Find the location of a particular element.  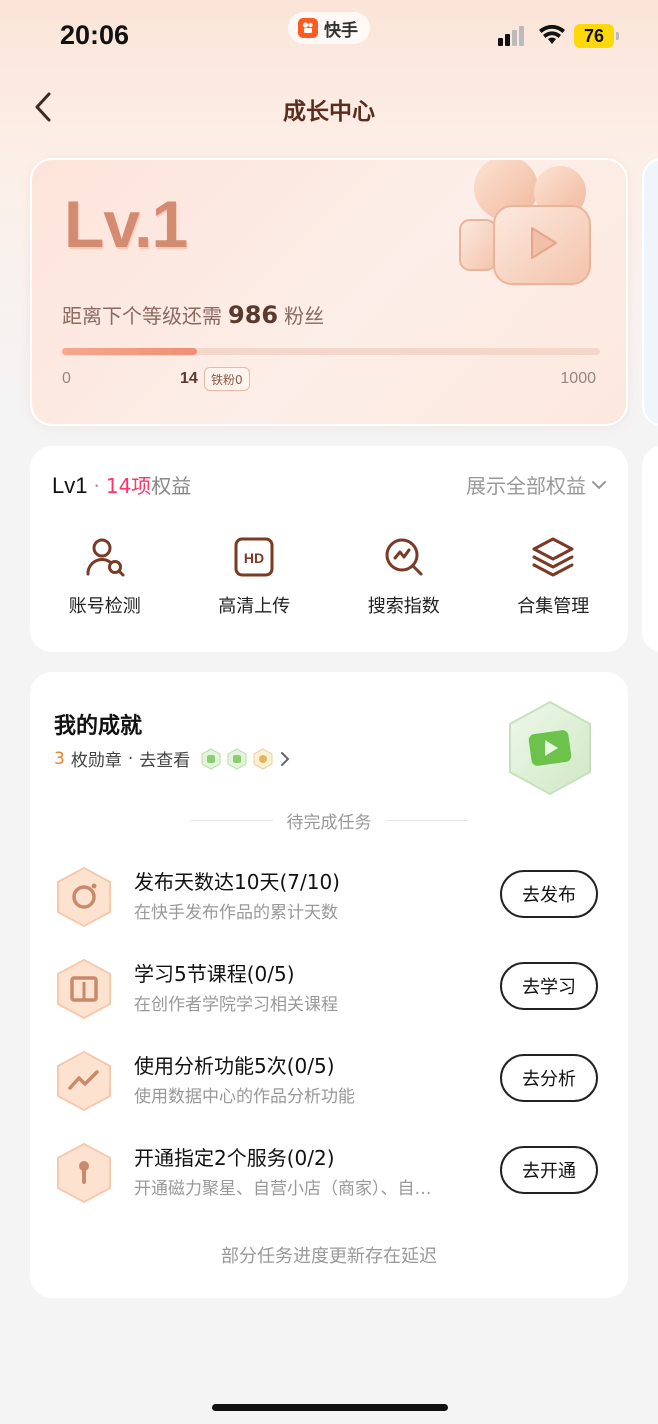

trend-icon is located at coordinates (84, 1081).